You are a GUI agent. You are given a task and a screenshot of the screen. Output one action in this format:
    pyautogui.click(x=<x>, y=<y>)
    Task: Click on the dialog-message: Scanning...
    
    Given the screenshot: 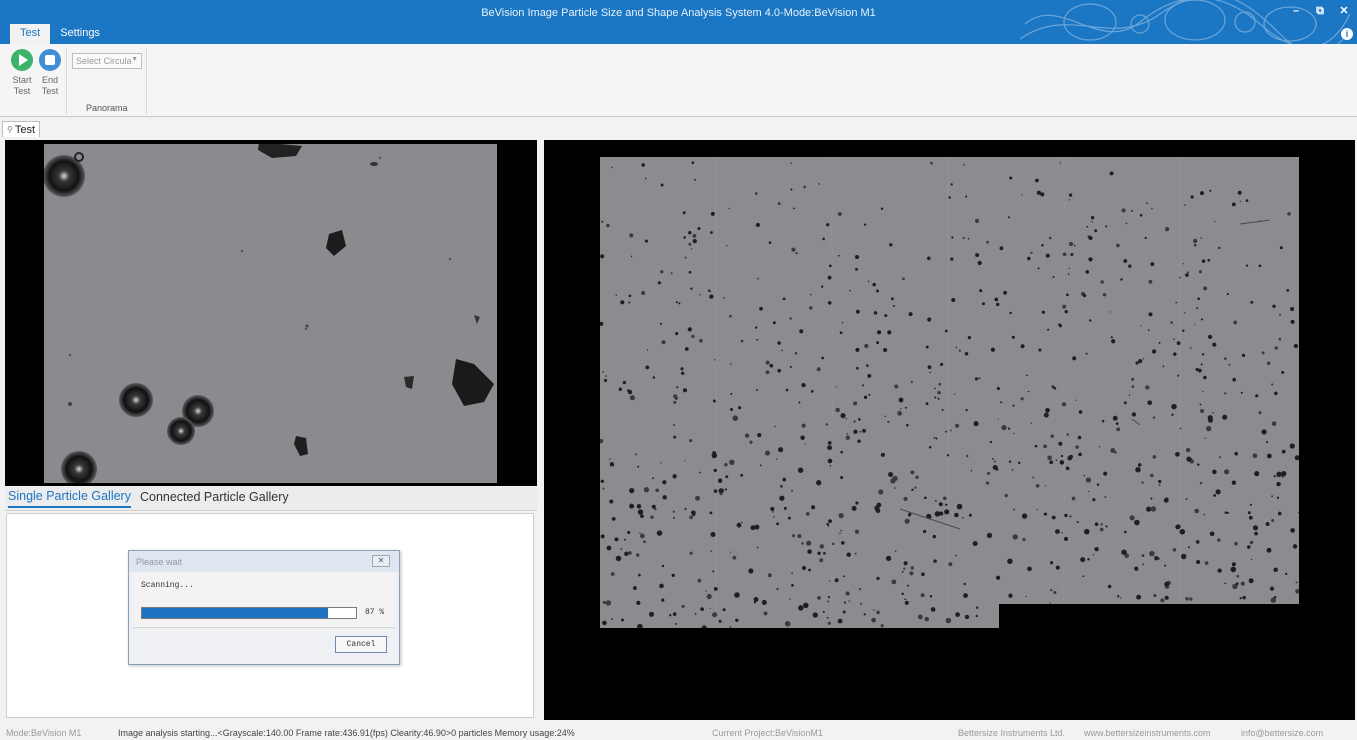 What is the action you would take?
    pyautogui.click(x=167, y=585)
    